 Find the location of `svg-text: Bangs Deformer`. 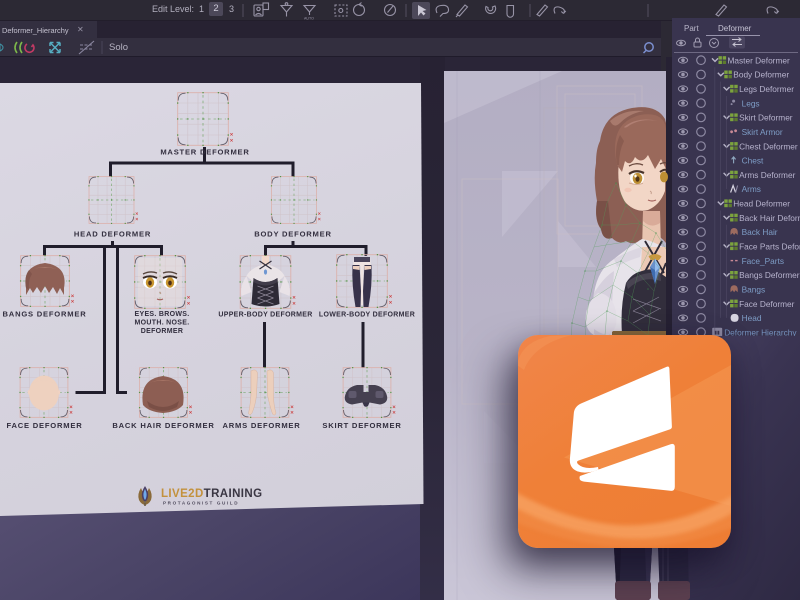

svg-text: Bangs Deformer is located at coordinates (769, 275).